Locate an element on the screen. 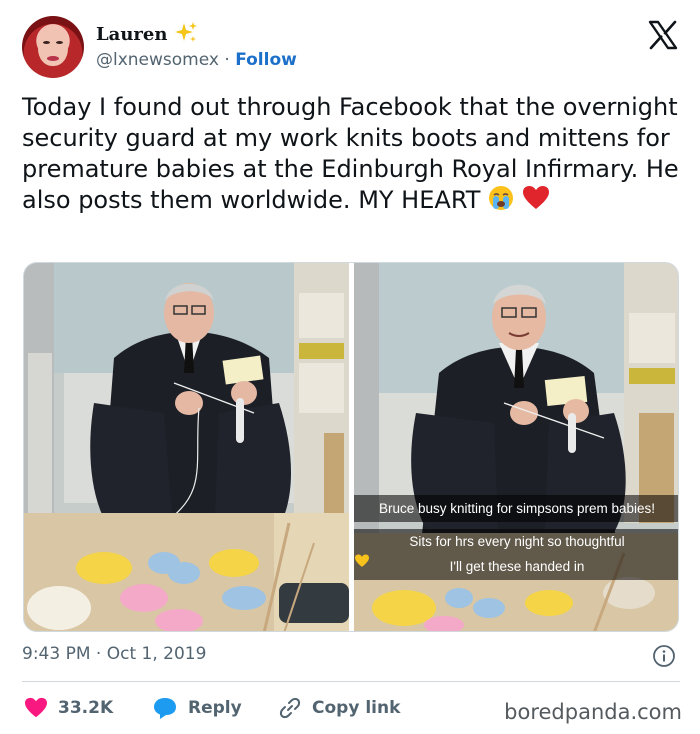 Image resolution: width=700 pixels, height=734 pixels. info-icon is located at coordinates (664, 656).